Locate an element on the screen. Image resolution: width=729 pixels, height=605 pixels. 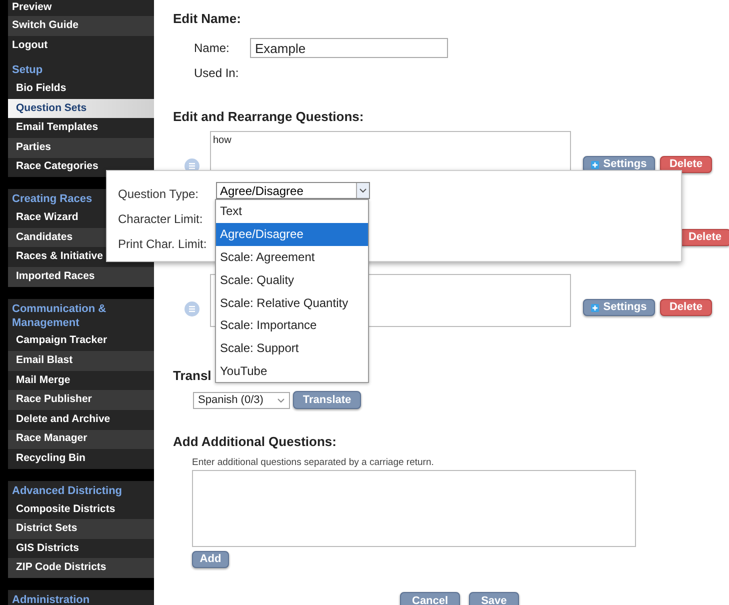
sidebar-item: Mail Merge is located at coordinates (81, 380).